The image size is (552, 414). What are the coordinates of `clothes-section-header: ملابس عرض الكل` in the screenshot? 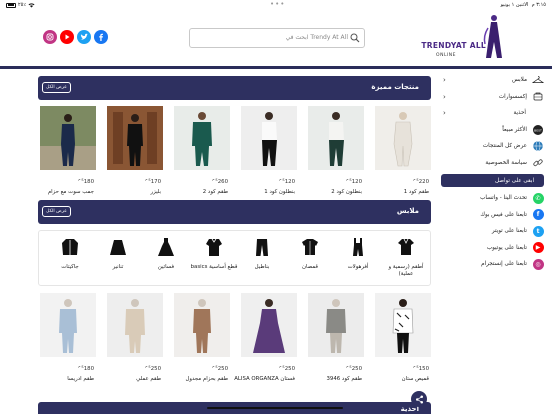 It's located at (234, 212).